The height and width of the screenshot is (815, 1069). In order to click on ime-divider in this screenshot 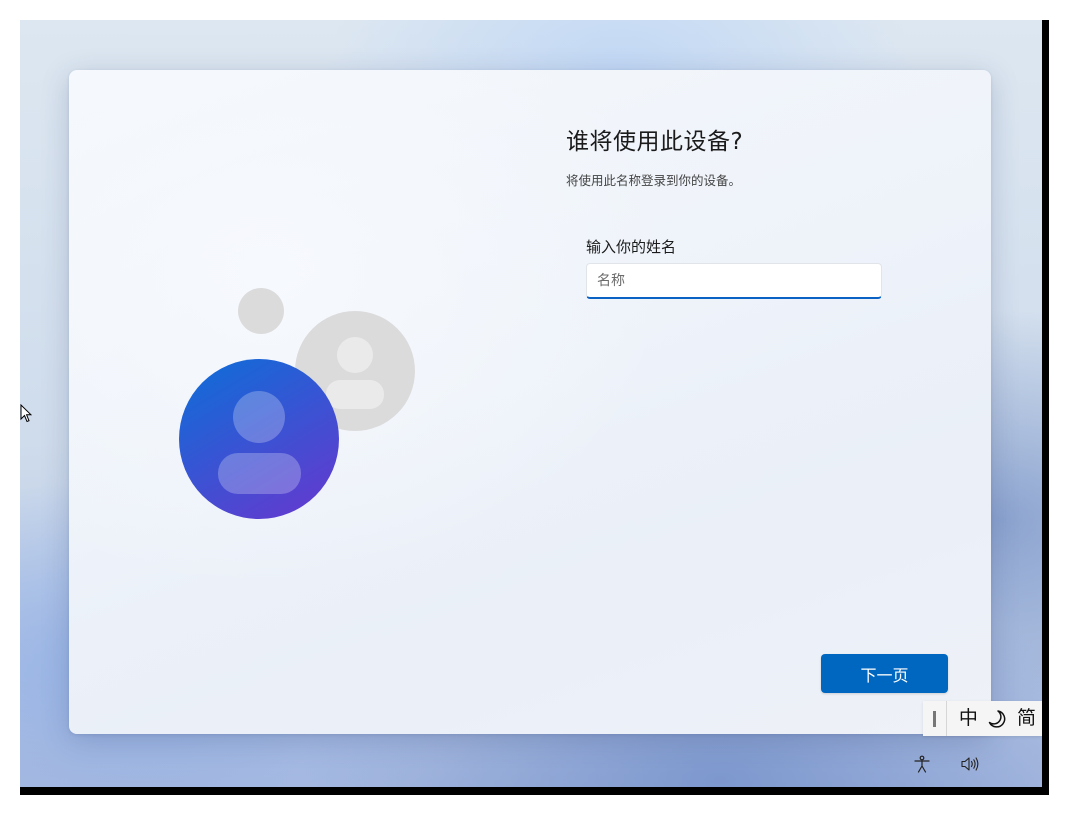, I will do `click(946, 718)`.